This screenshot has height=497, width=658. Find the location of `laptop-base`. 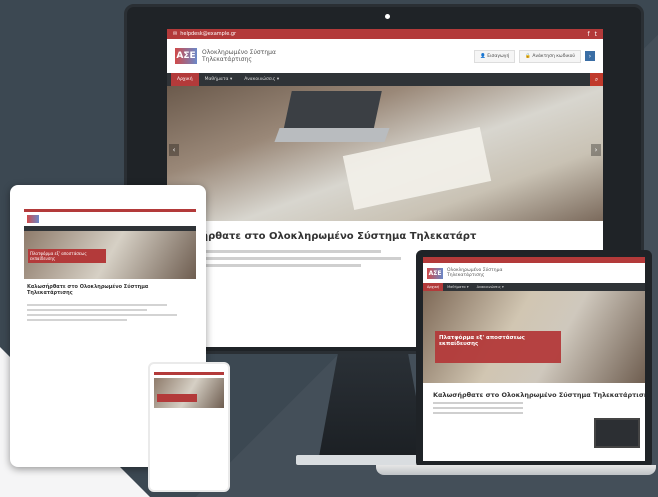

laptop-base is located at coordinates (516, 470).